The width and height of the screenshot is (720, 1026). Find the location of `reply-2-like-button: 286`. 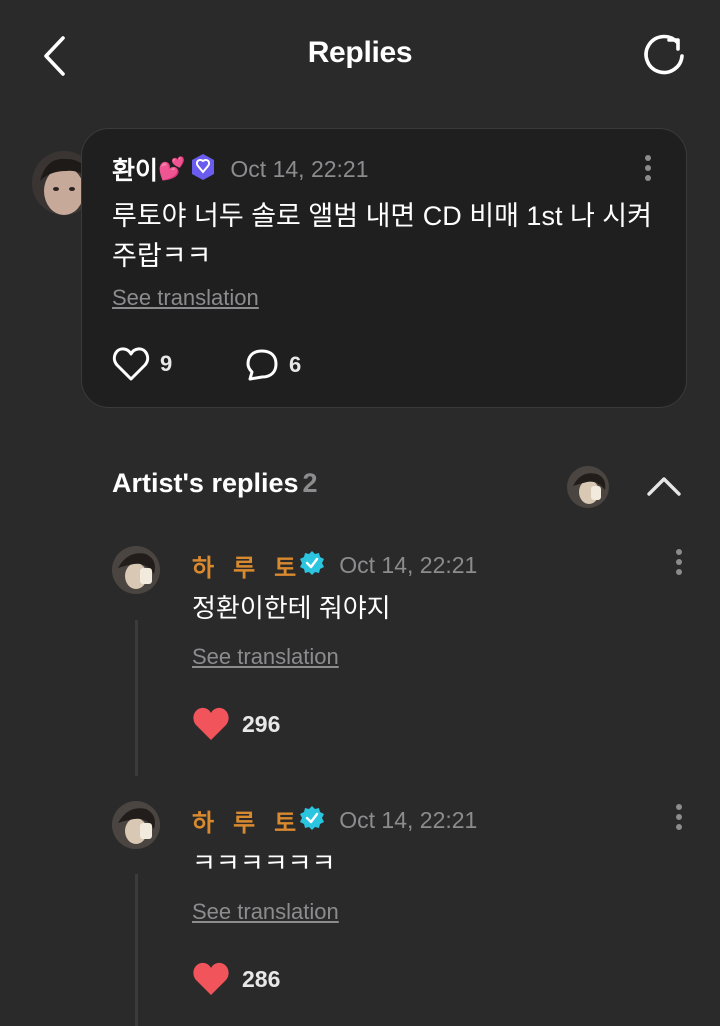

reply-2-like-button: 286 is located at coordinates (236, 979).